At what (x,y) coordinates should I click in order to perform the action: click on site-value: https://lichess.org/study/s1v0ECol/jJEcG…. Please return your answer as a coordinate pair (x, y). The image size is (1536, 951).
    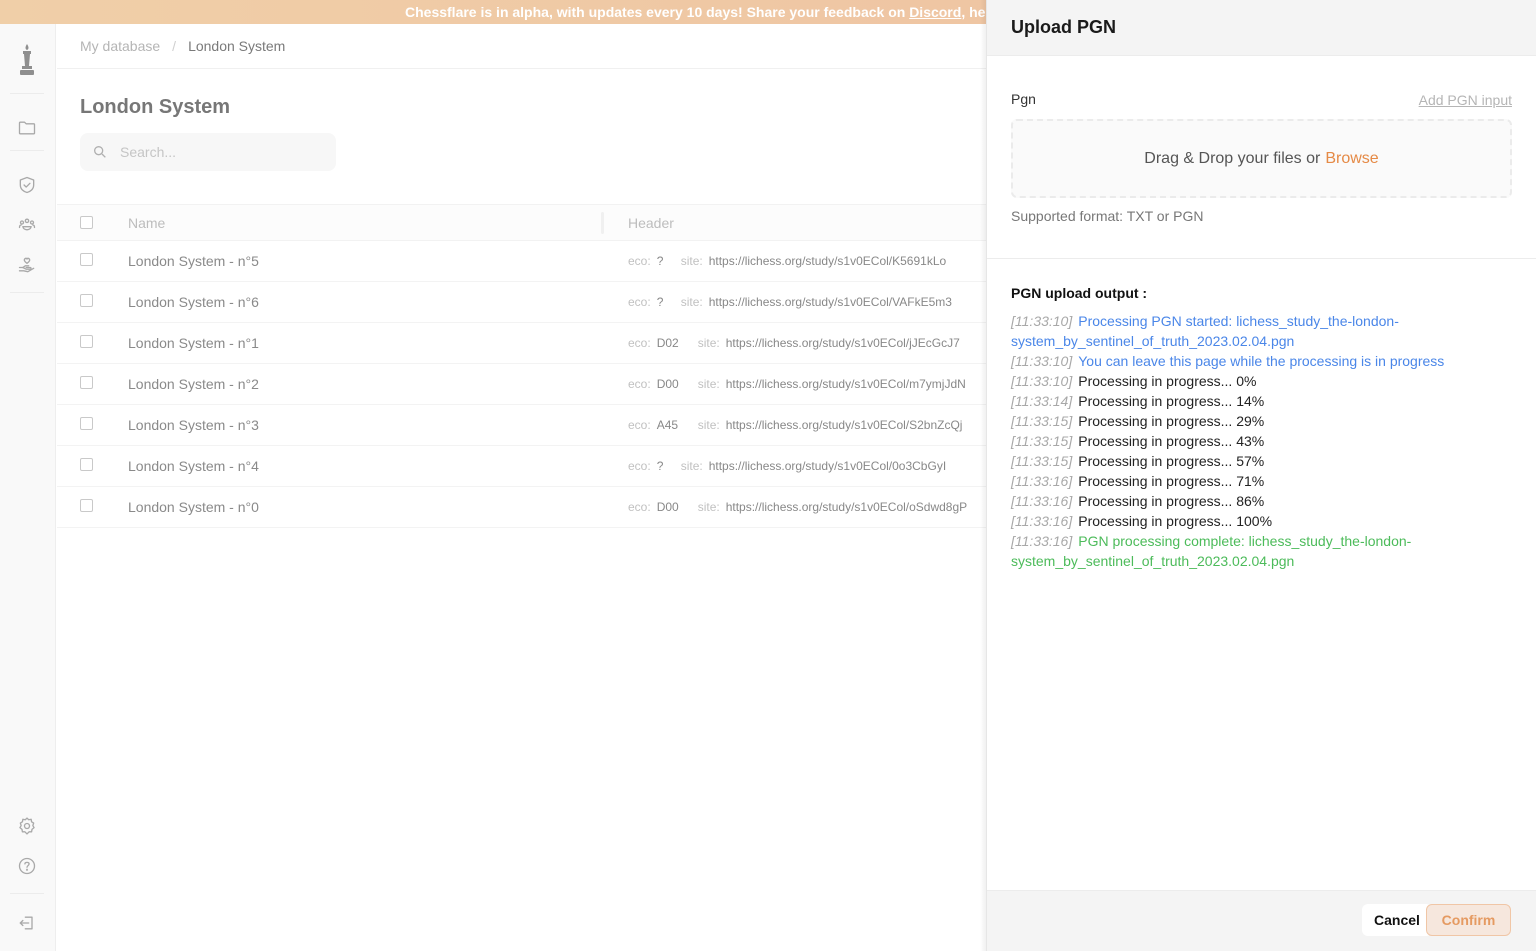
    Looking at the image, I should click on (842, 343).